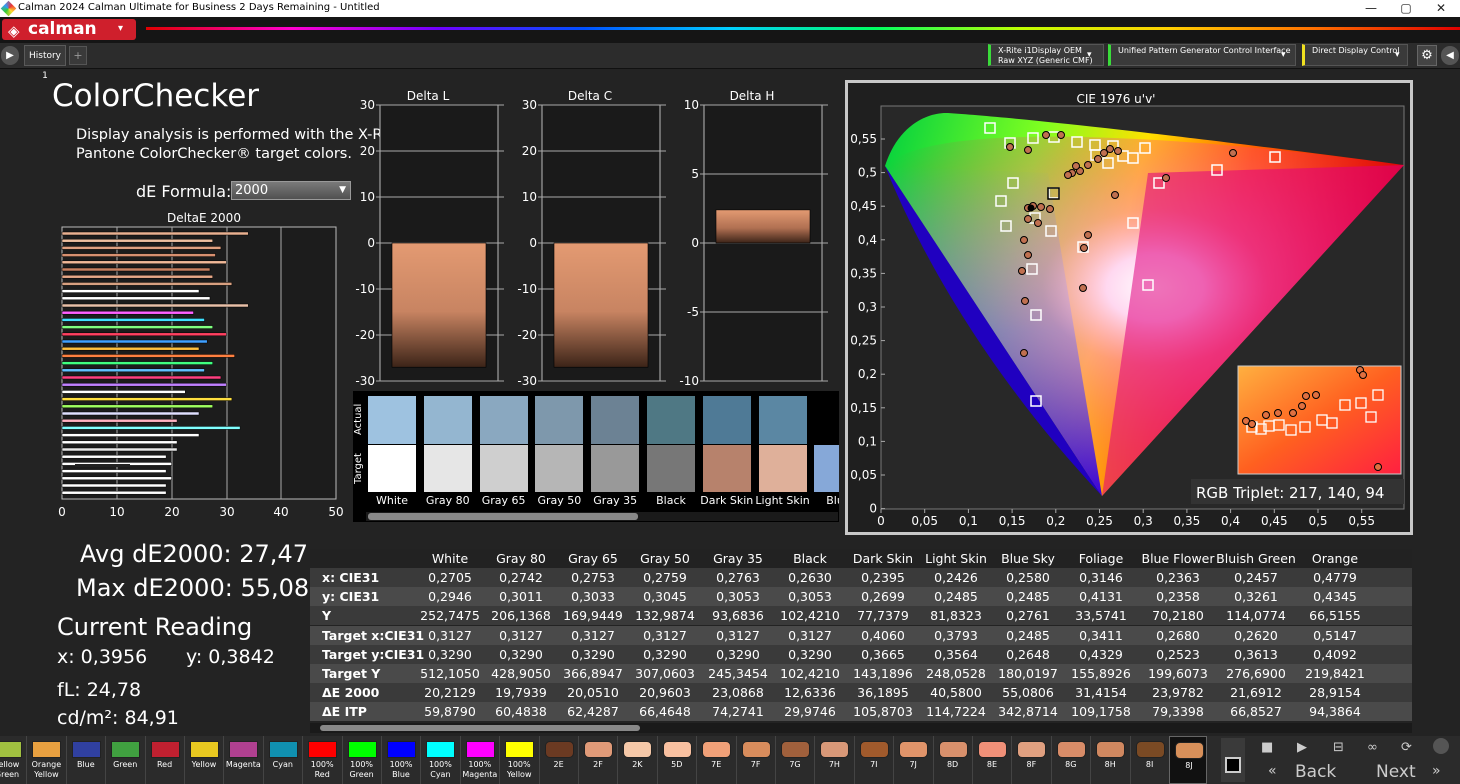 This screenshot has width=1460, height=784. Describe the element at coordinates (1069, 760) in the screenshot. I see `patch-button: 8G` at that location.